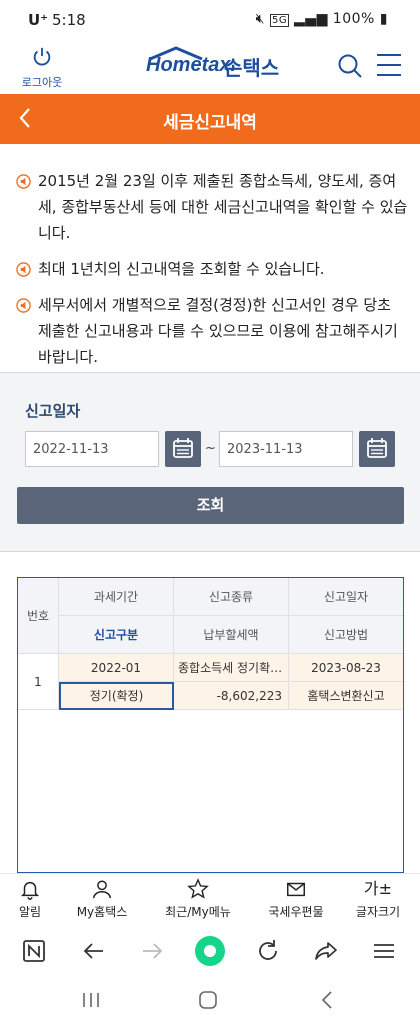  I want to click on browser-menu-button, so click(384, 951).